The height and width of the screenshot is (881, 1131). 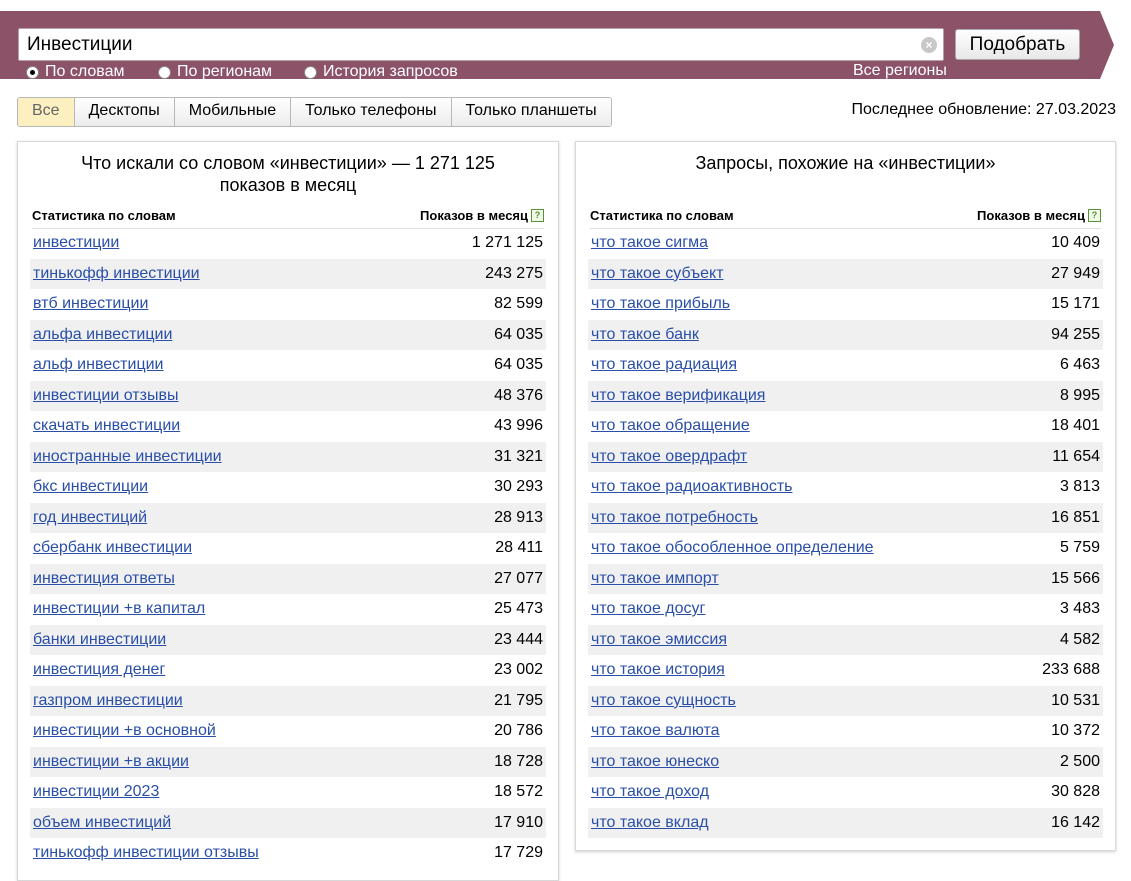 What do you see at coordinates (106, 426) in the screenshot?
I see `keyword-link: скачать инвестиции` at bounding box center [106, 426].